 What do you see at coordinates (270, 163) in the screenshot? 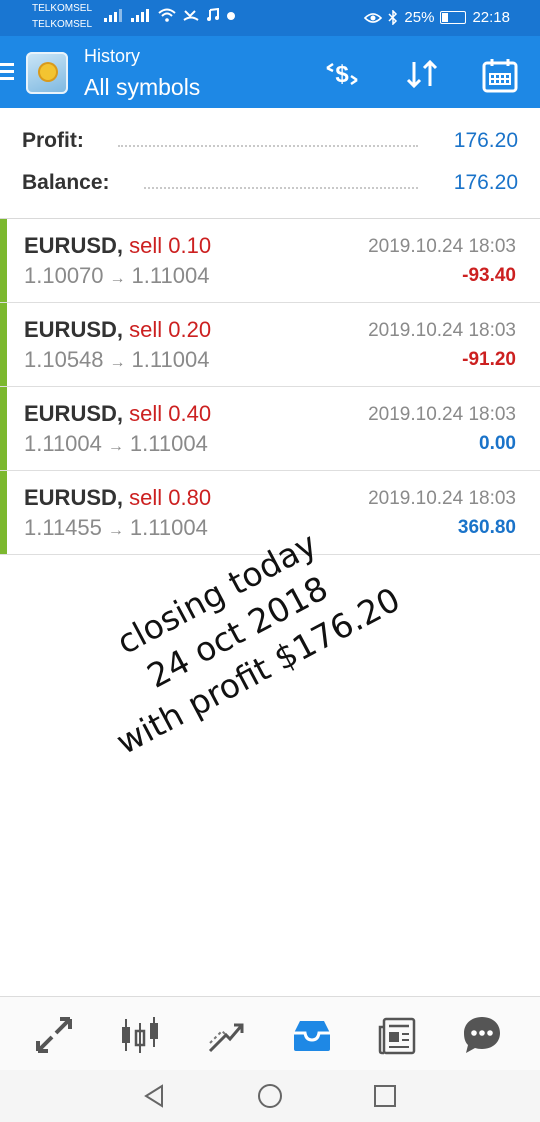
I see `history-summary: Profit: 176.20 Balance: 176.20` at bounding box center [270, 163].